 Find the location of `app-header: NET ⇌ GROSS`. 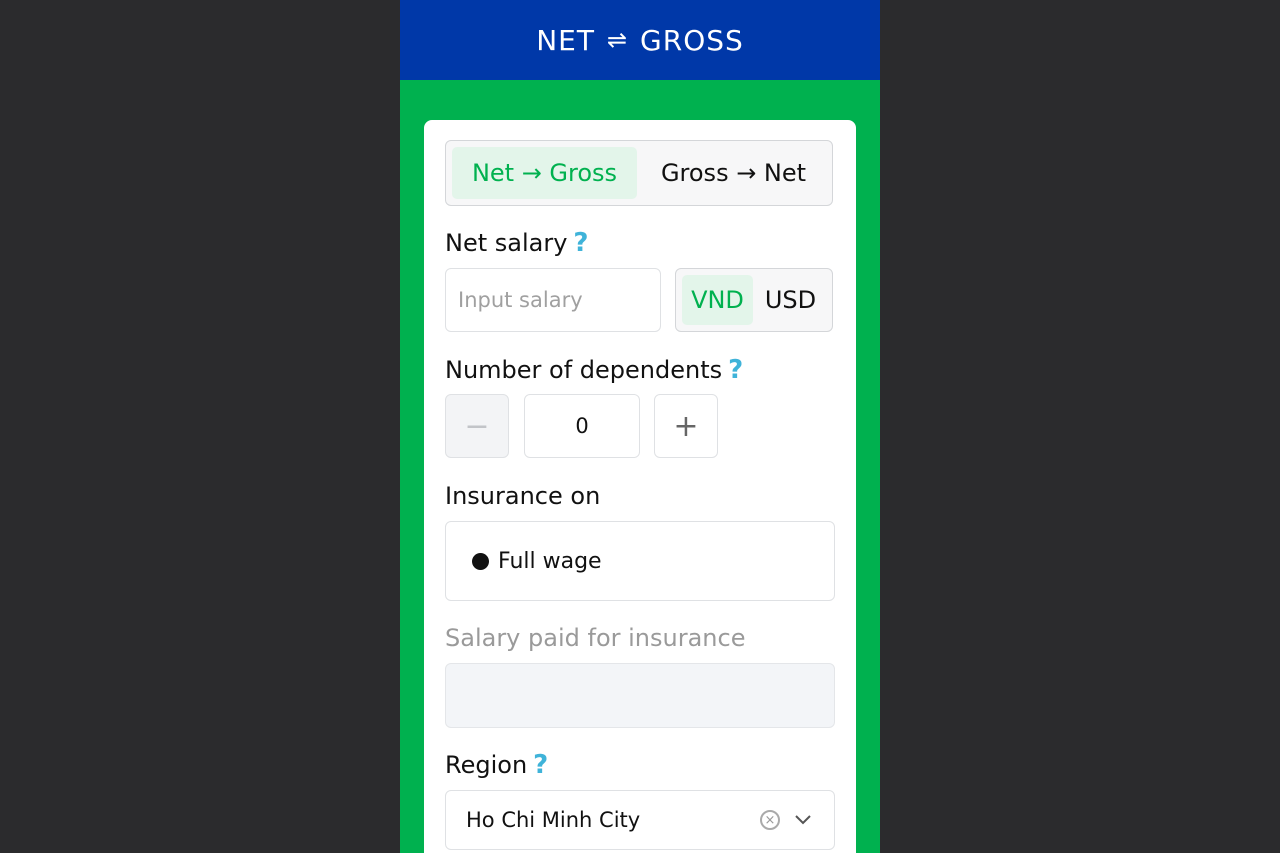

app-header: NET ⇌ GROSS is located at coordinates (640, 40).